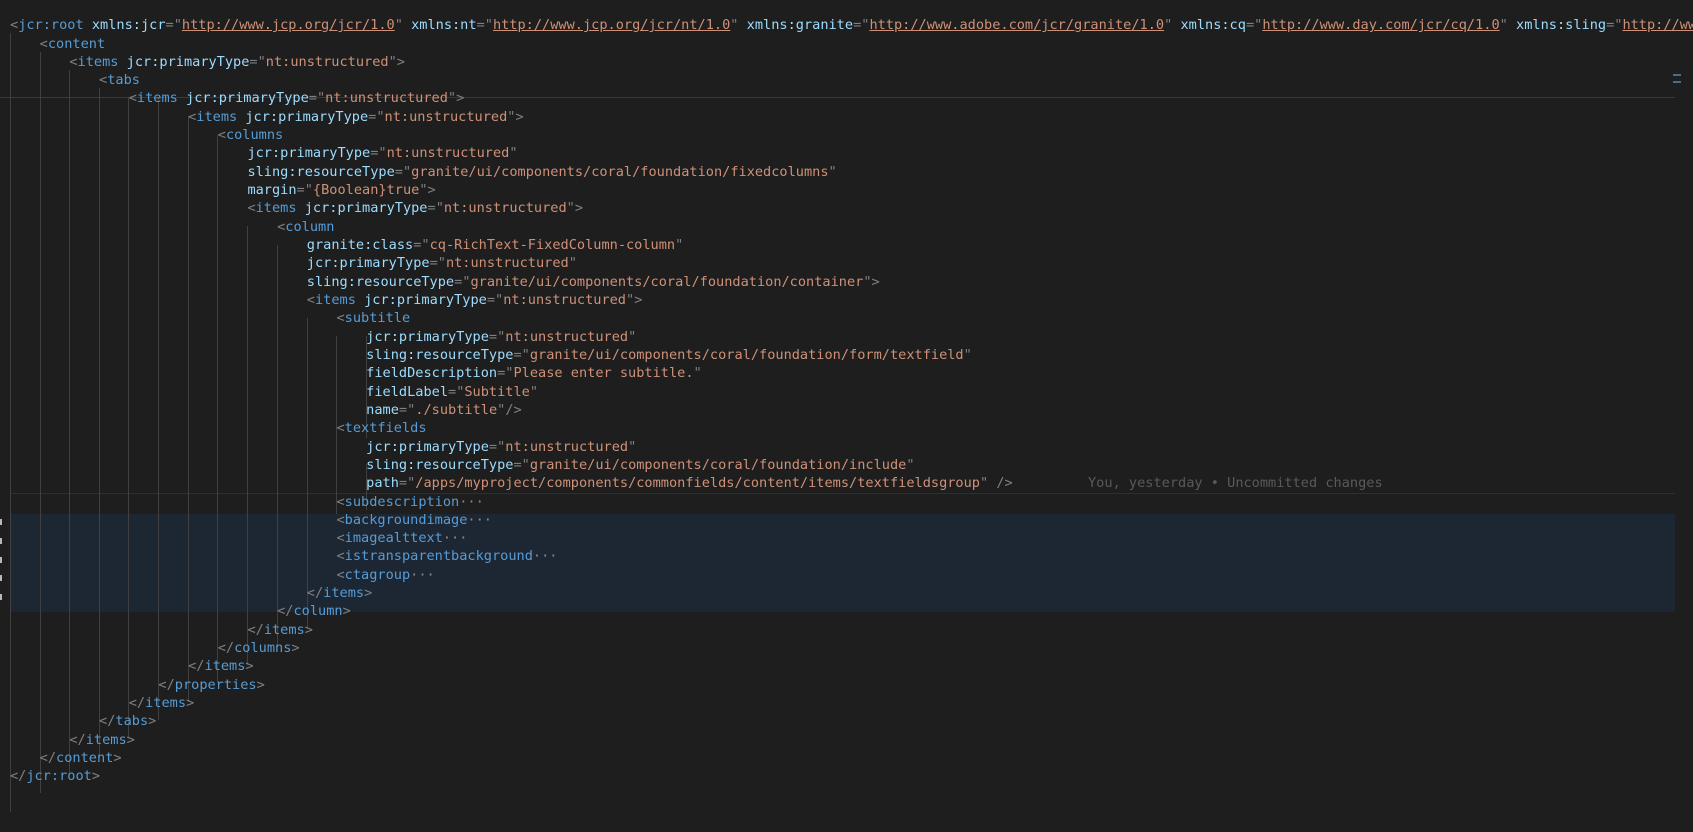 The height and width of the screenshot is (832, 1693). I want to click on scrollbar-marker, so click(1677, 82).